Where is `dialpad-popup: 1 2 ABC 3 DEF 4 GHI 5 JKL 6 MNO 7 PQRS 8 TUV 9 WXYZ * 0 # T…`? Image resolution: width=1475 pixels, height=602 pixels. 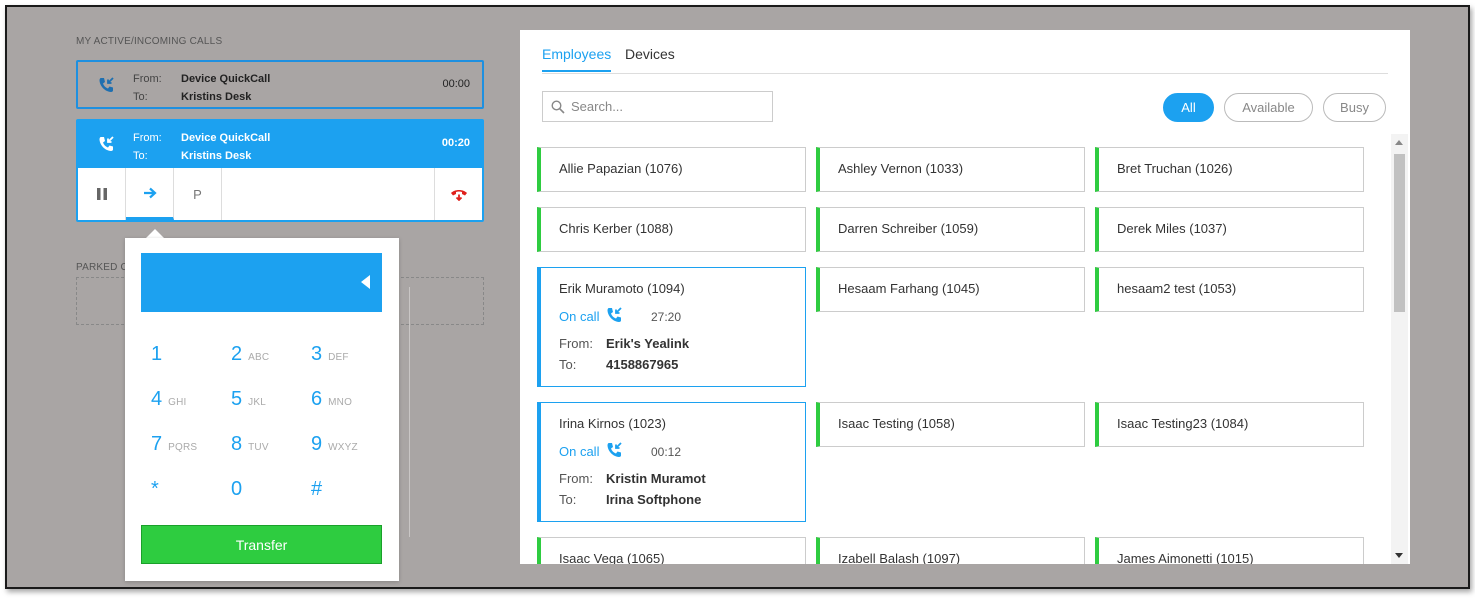
dialpad-popup: 1 2 ABC 3 DEF 4 GHI 5 JKL 6 MNO 7 PQRS 8 TUV 9 WXYZ * 0 # T… is located at coordinates (262, 409).